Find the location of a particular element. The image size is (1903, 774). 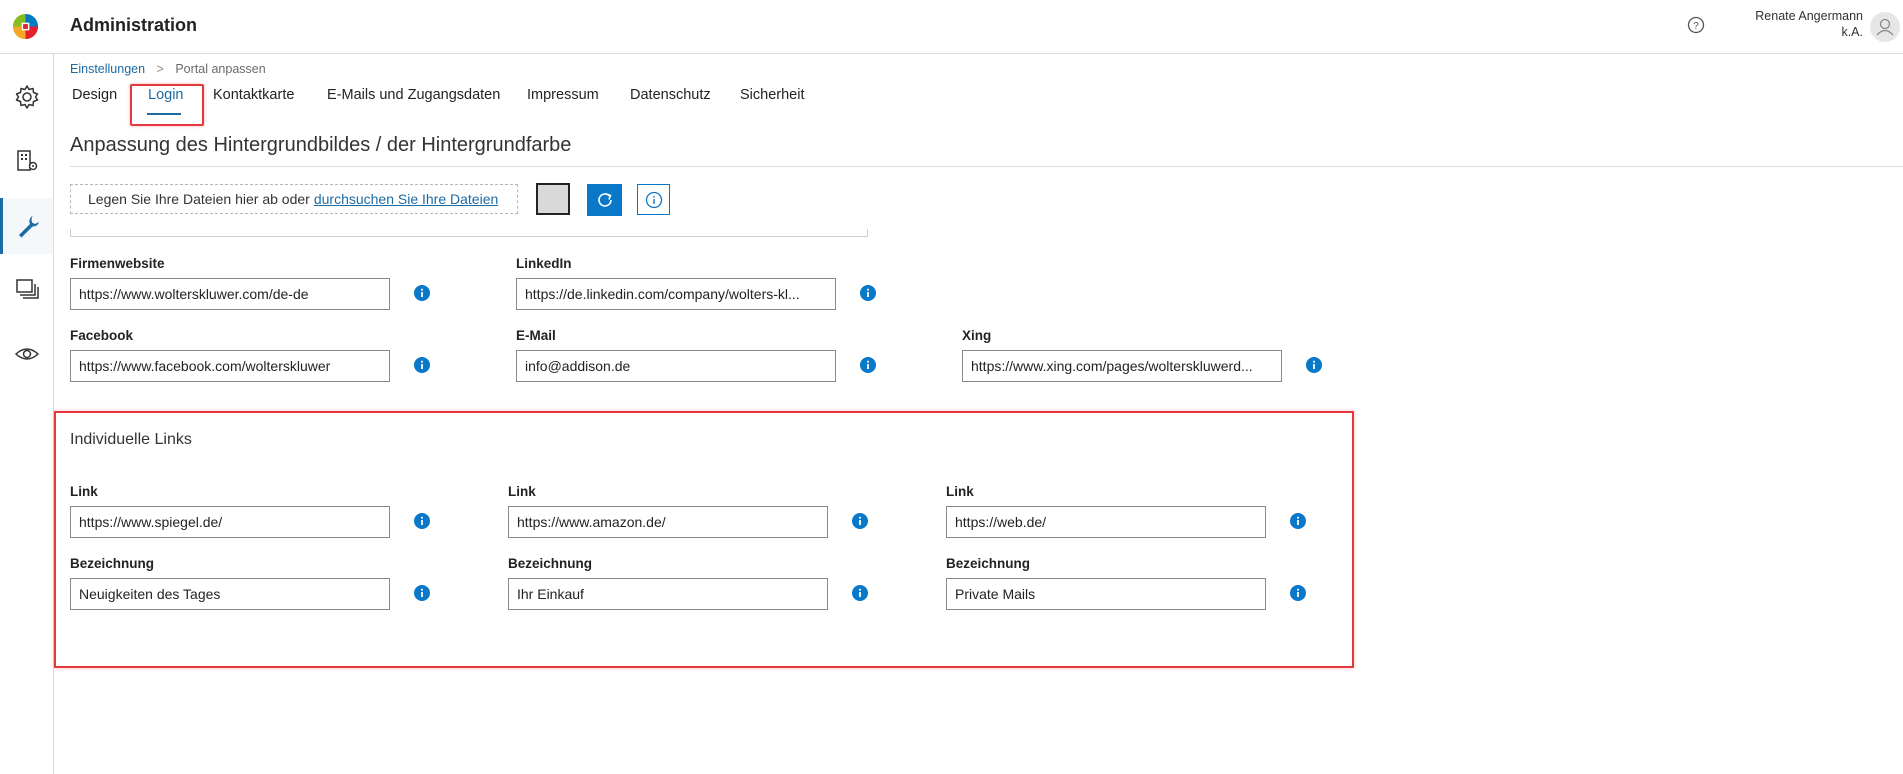

sidebar-item-organization is located at coordinates (26, 161).